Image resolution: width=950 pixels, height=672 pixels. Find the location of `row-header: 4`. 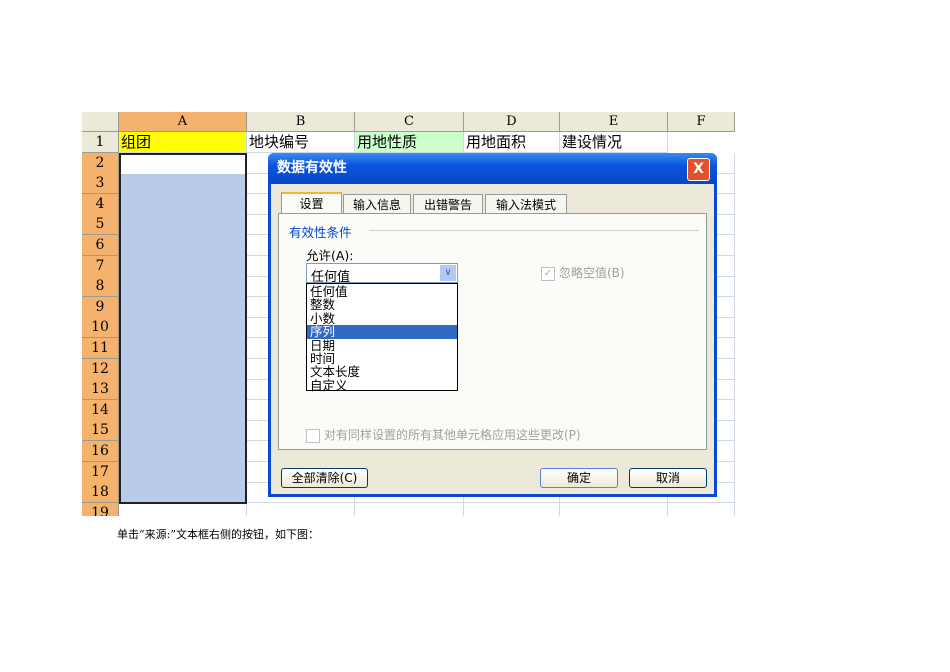

row-header: 4 is located at coordinates (100, 204).